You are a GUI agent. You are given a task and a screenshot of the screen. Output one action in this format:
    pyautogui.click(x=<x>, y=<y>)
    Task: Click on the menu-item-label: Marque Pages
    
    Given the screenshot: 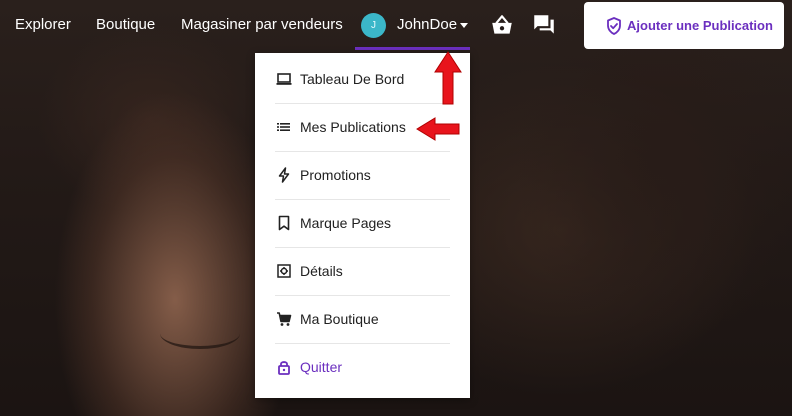 What is the action you would take?
    pyautogui.click(x=346, y=223)
    